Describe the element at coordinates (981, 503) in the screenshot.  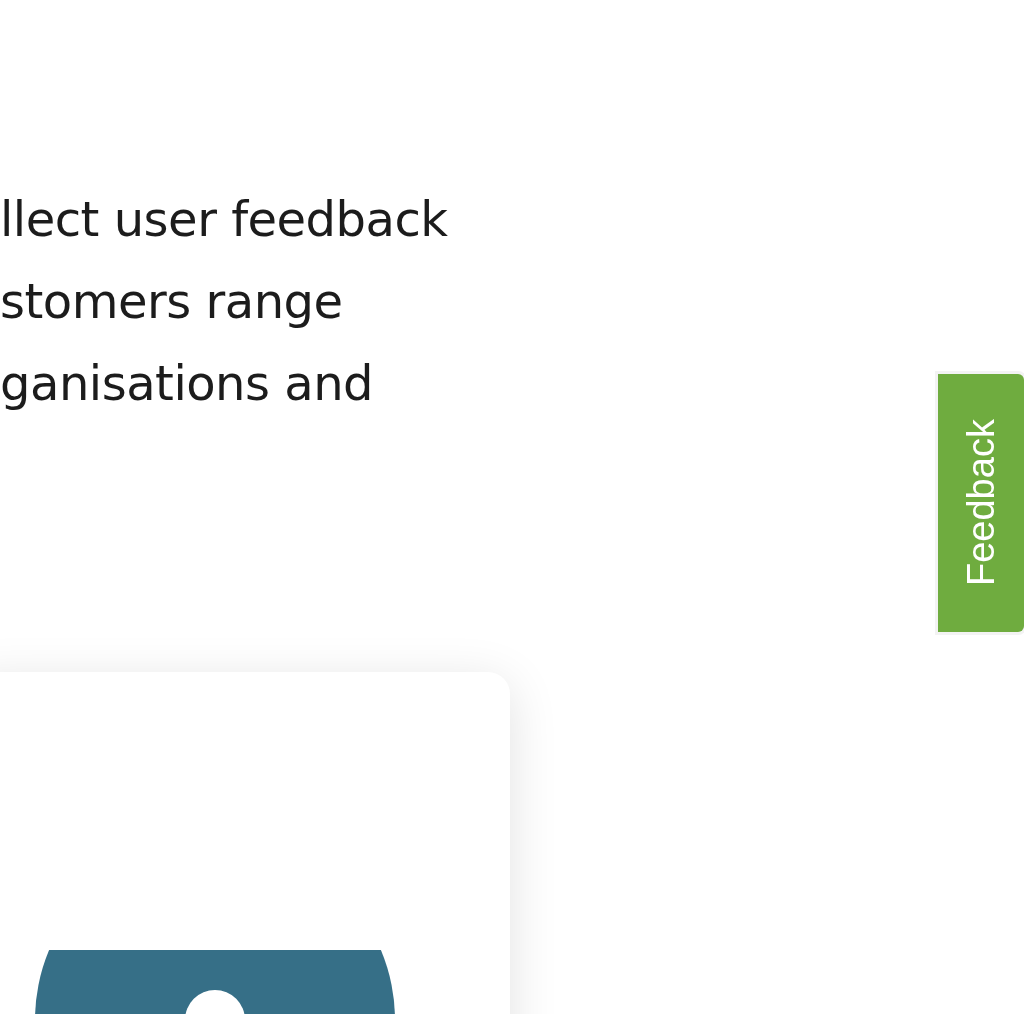
I see `feedback-tab: Feedback` at that location.